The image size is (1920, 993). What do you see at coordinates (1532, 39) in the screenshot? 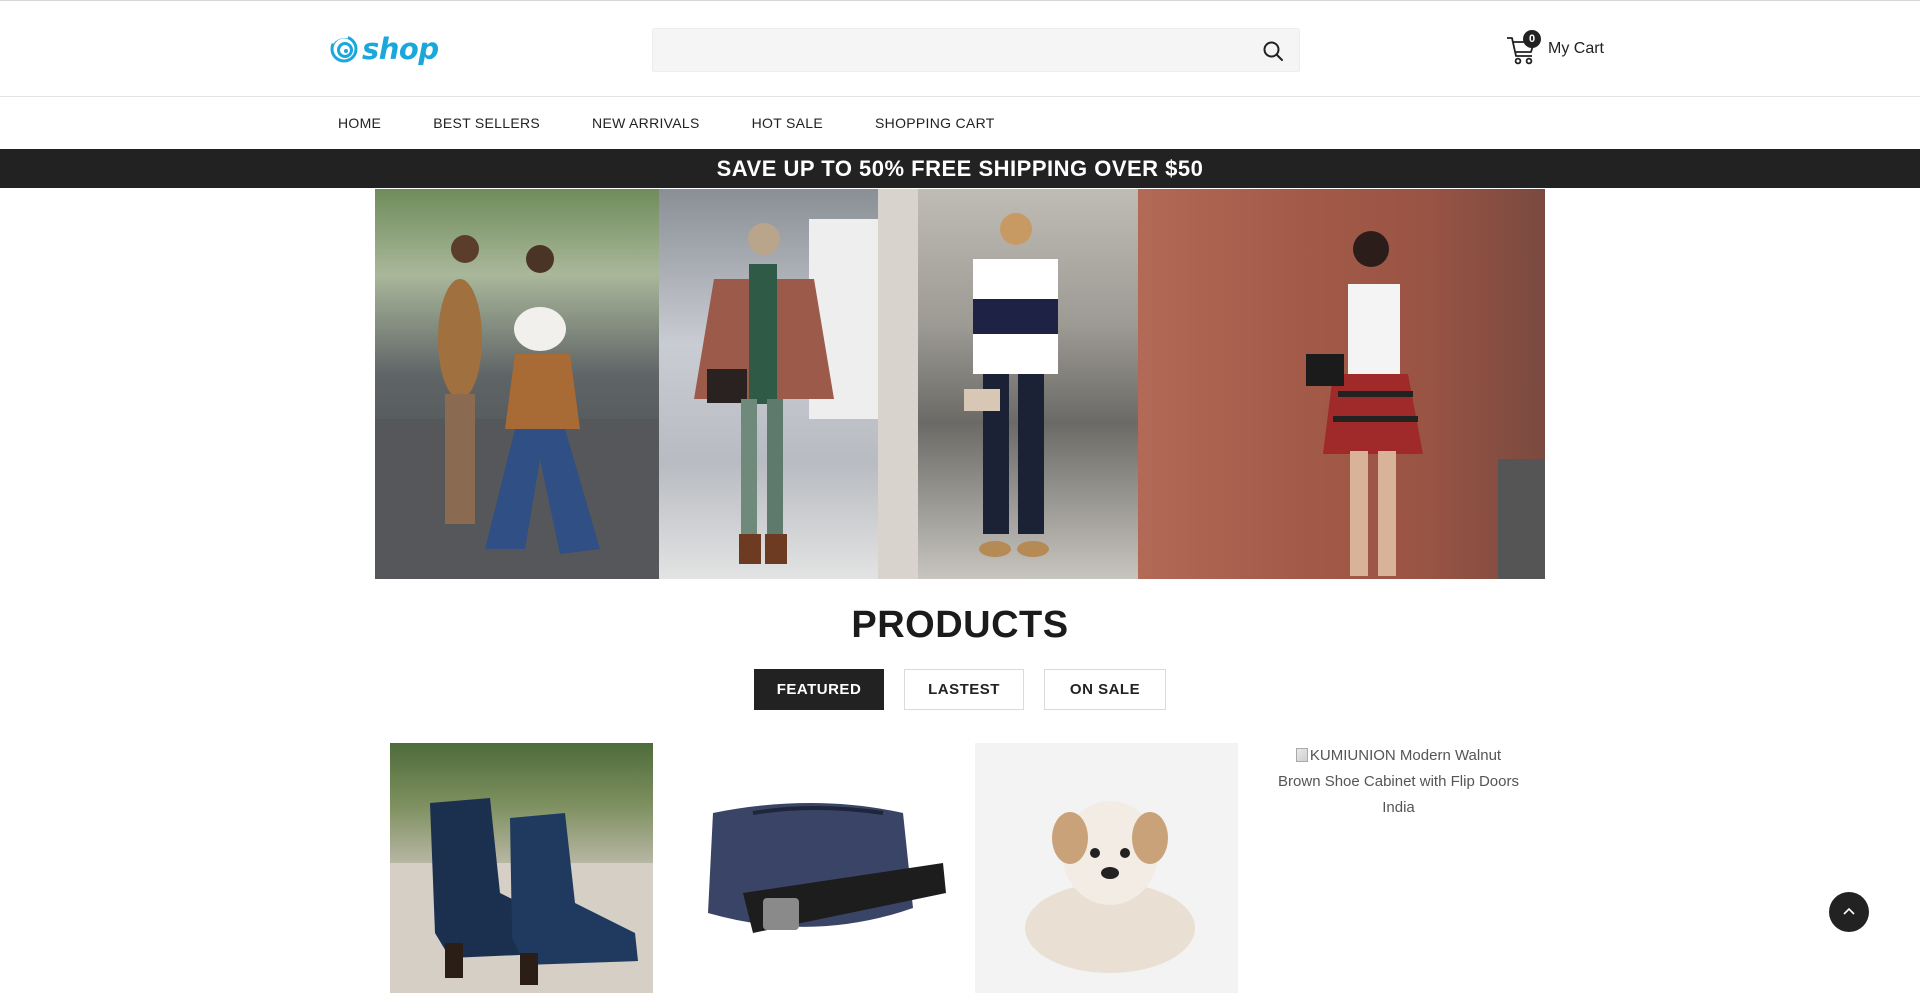
I see `cart-count-badge: 0` at bounding box center [1532, 39].